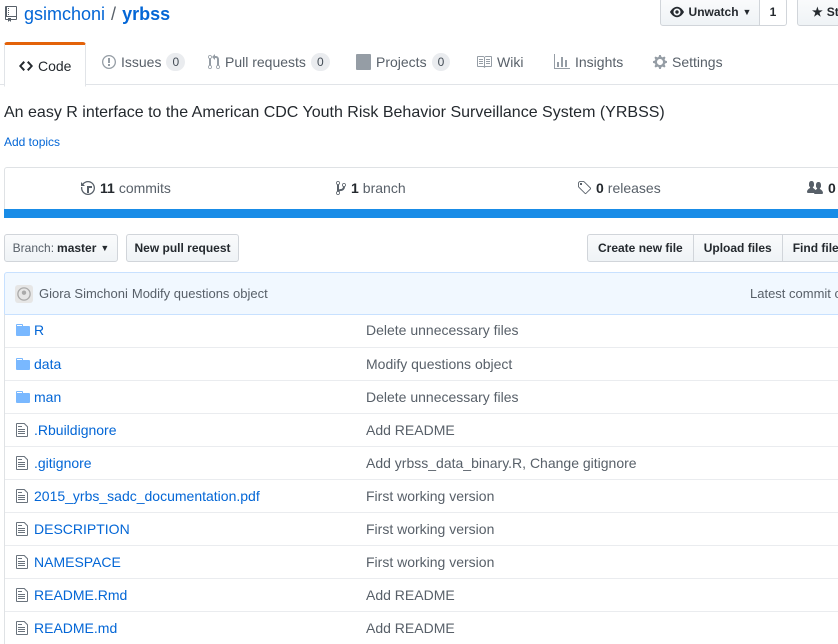  Describe the element at coordinates (832, 12) in the screenshot. I see `star-label: St` at that location.